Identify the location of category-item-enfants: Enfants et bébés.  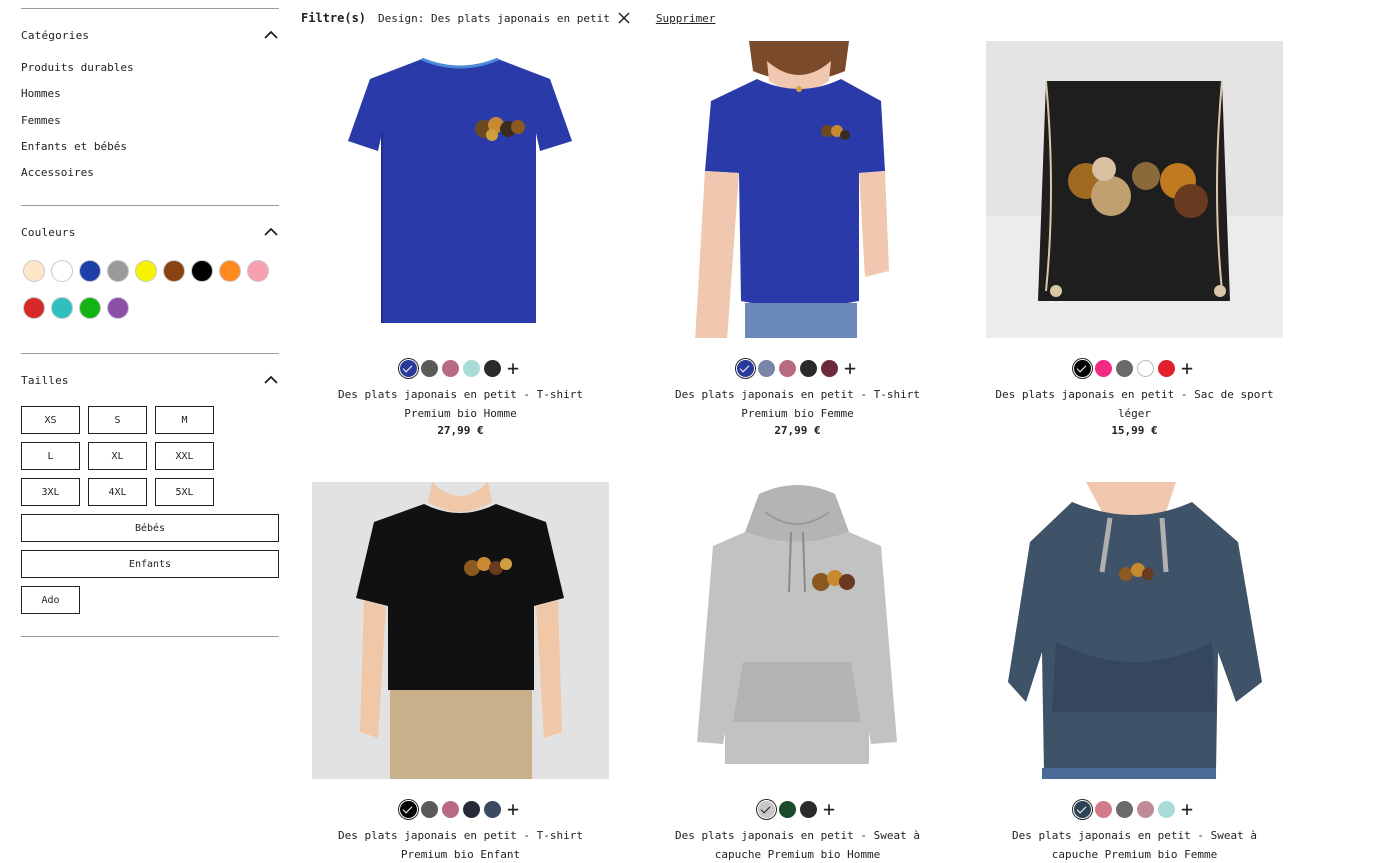
(150, 153).